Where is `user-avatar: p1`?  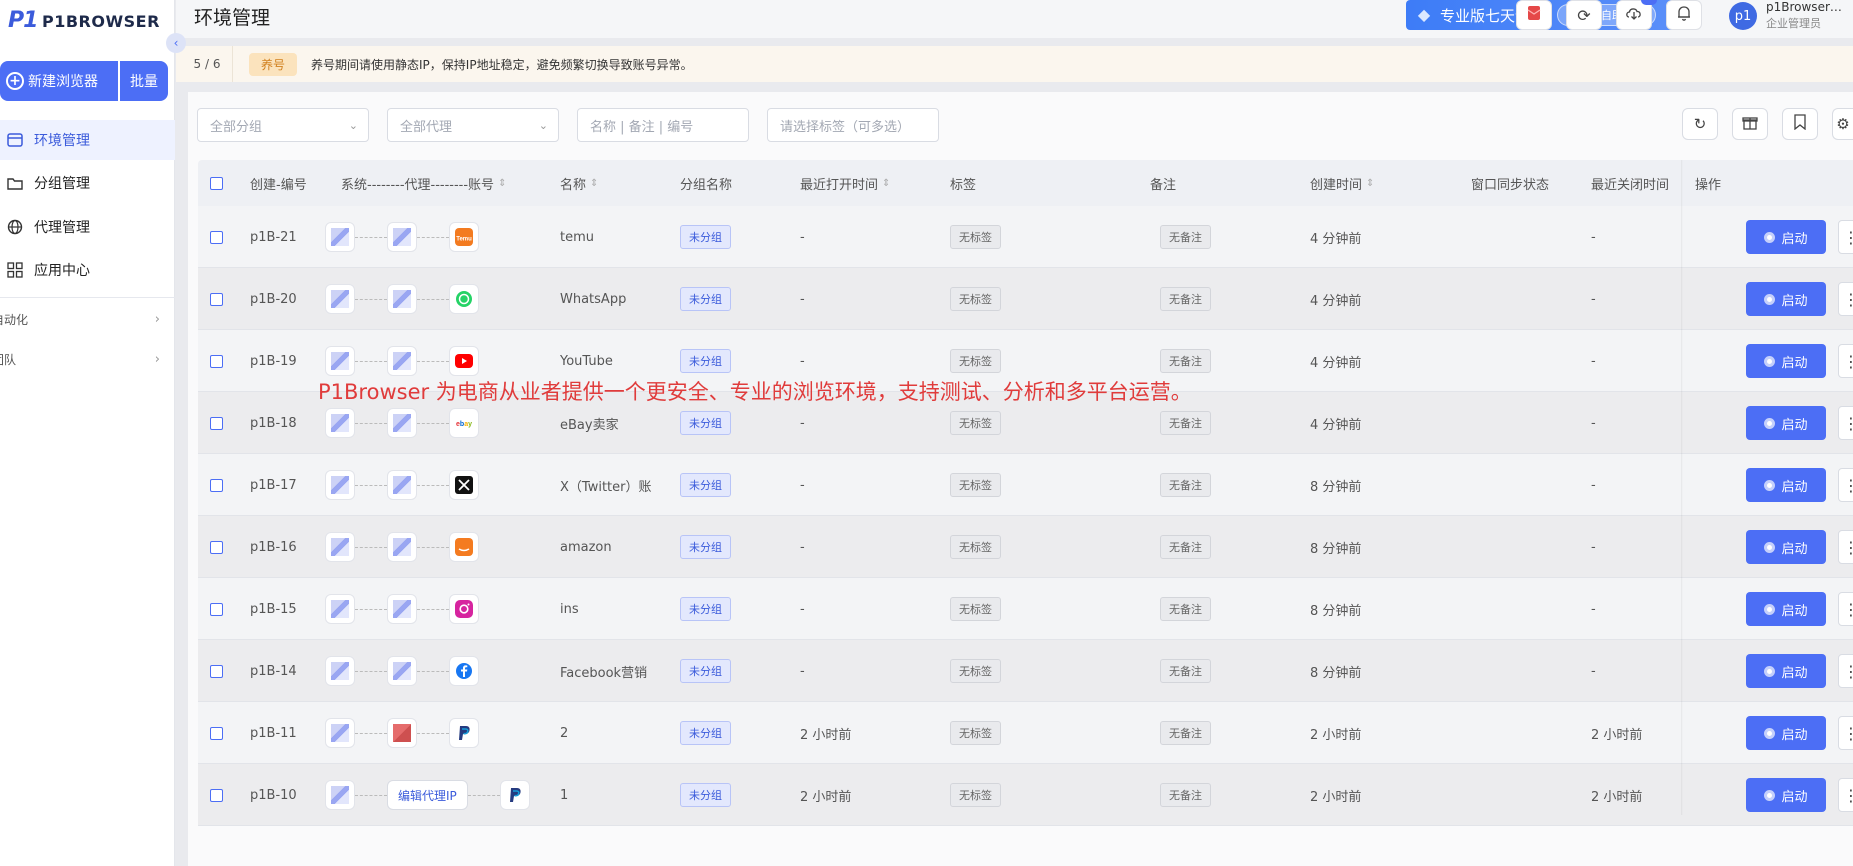 user-avatar: p1 is located at coordinates (1743, 16).